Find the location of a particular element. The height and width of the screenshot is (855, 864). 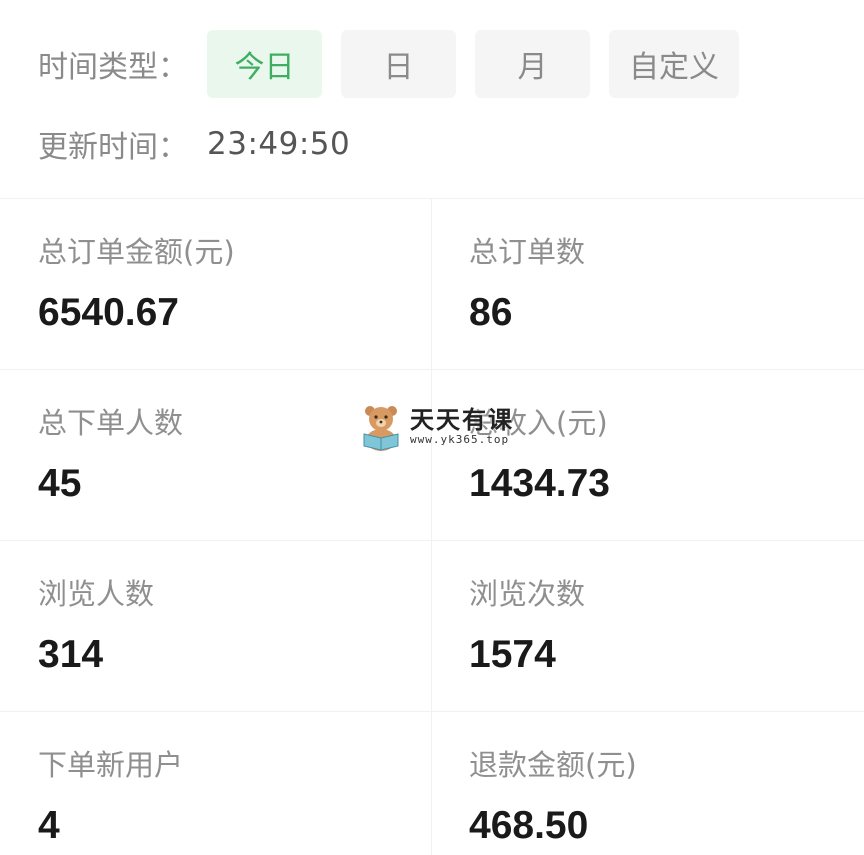

stat-card-refund-amount: 退款金额(元) 468.50 is located at coordinates (648, 783).